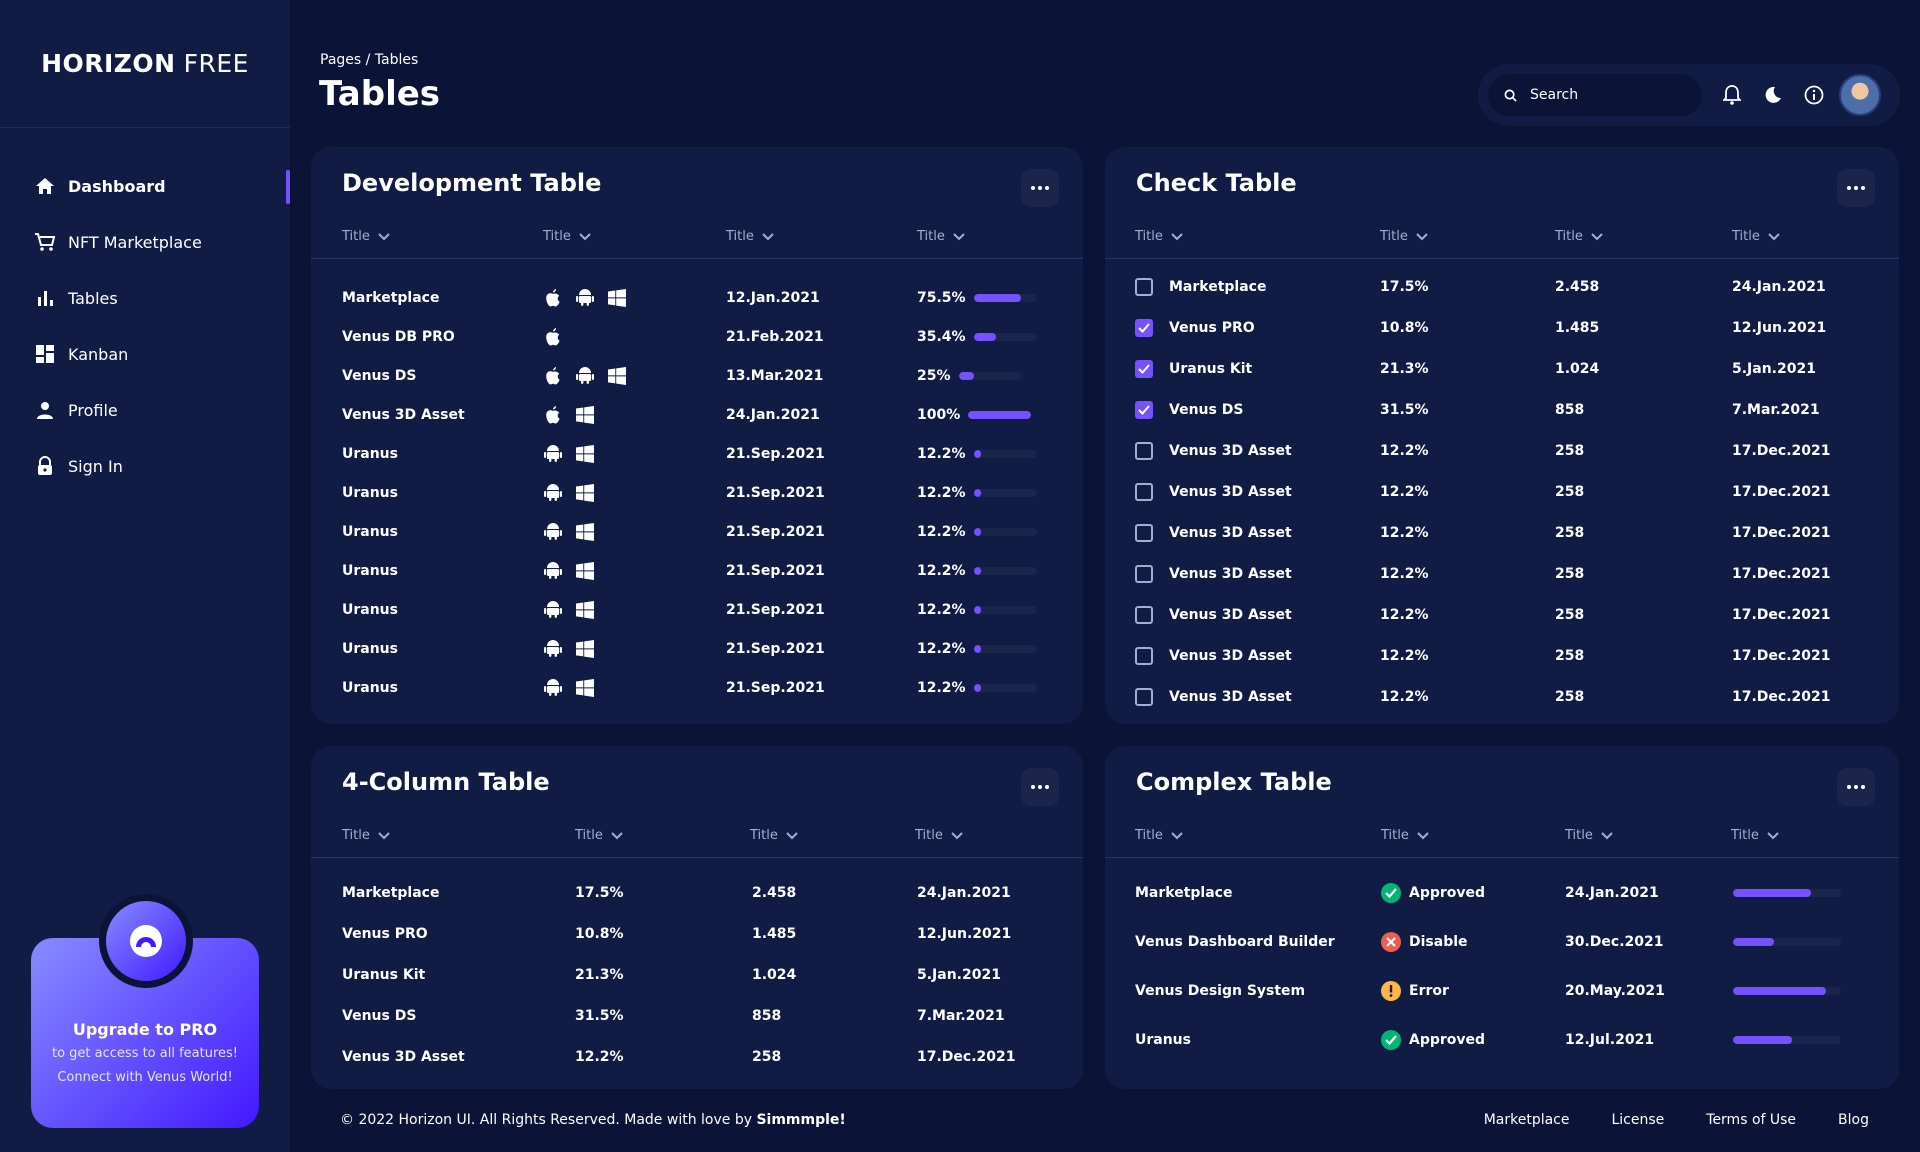 The height and width of the screenshot is (1152, 1920). Describe the element at coordinates (145, 410) in the screenshot. I see `sidebar-item-profile: Profile` at that location.